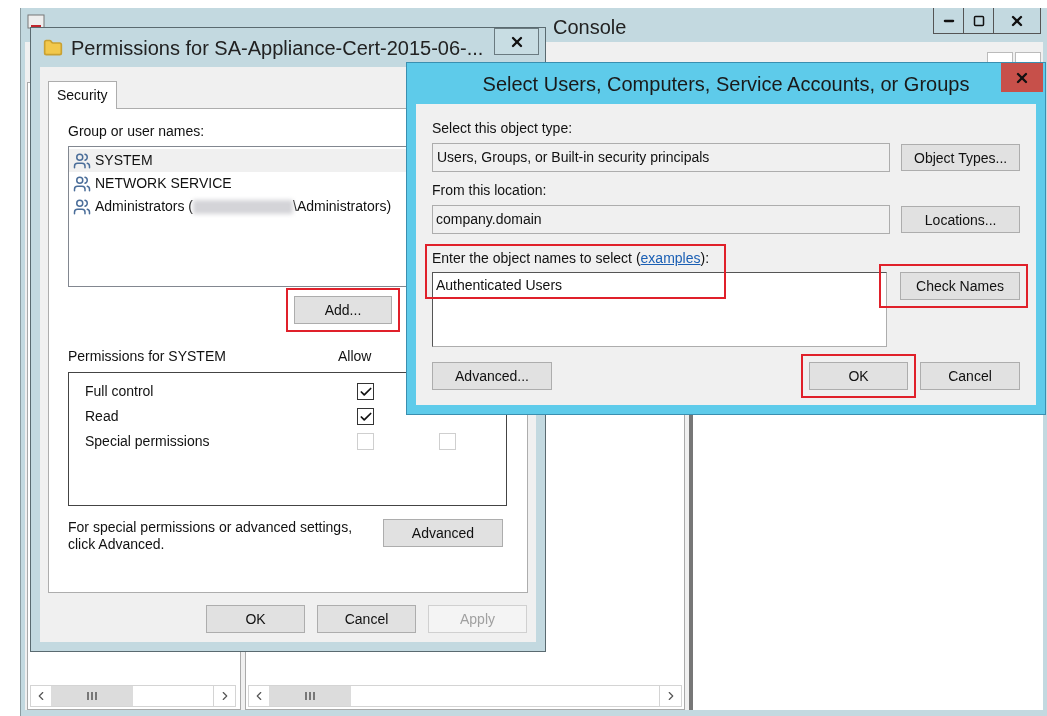 The width and height of the screenshot is (1047, 716). What do you see at coordinates (124, 160) in the screenshot?
I see `user-name: SYSTEM` at bounding box center [124, 160].